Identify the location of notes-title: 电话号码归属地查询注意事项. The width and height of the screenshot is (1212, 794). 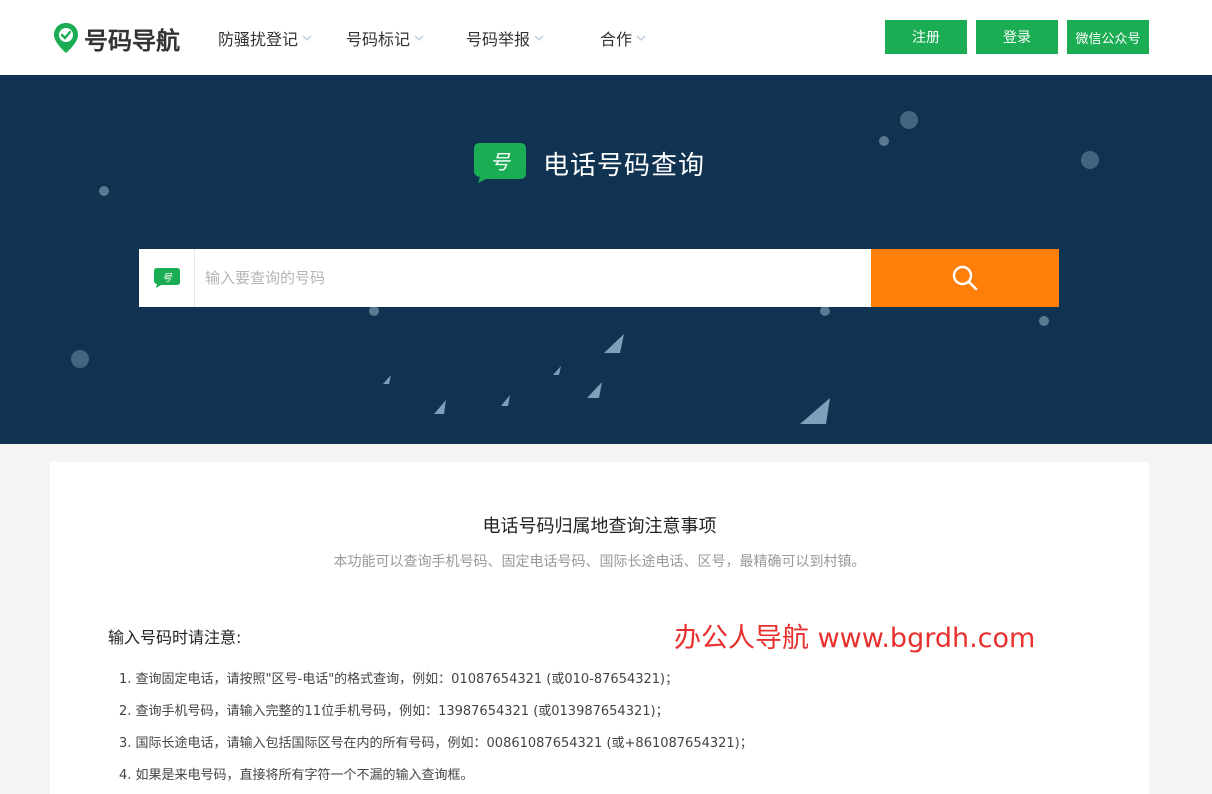
(599, 526).